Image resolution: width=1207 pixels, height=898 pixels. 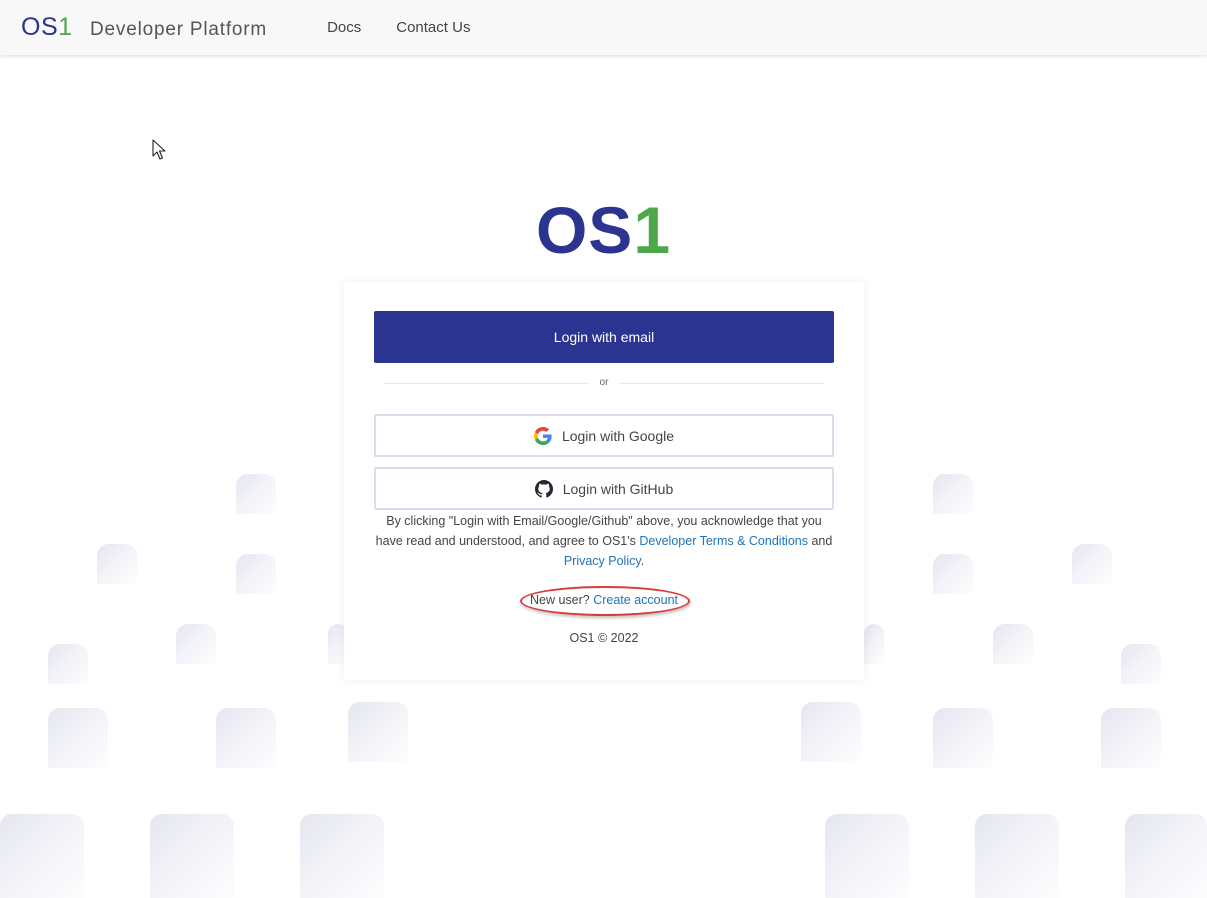 I want to click on hero-logo-os: OS, so click(x=584, y=230).